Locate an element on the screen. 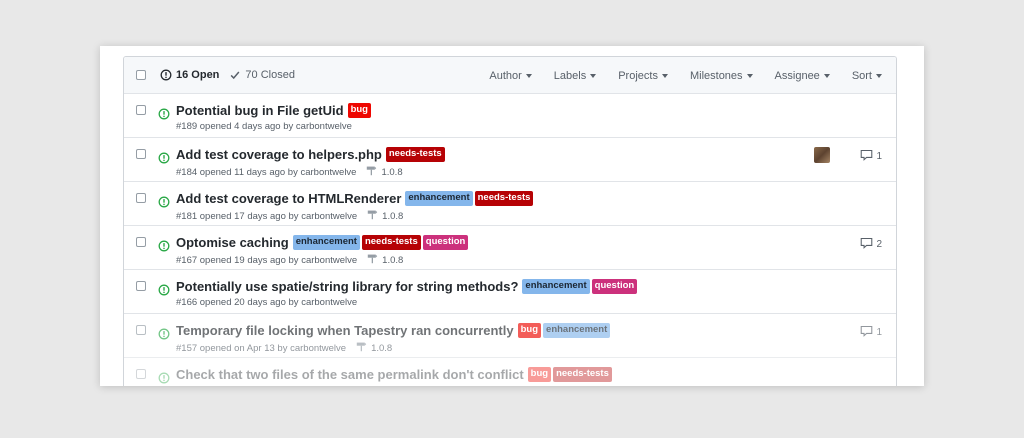 The image size is (1024, 438). filter-labels: Labels is located at coordinates (575, 76).